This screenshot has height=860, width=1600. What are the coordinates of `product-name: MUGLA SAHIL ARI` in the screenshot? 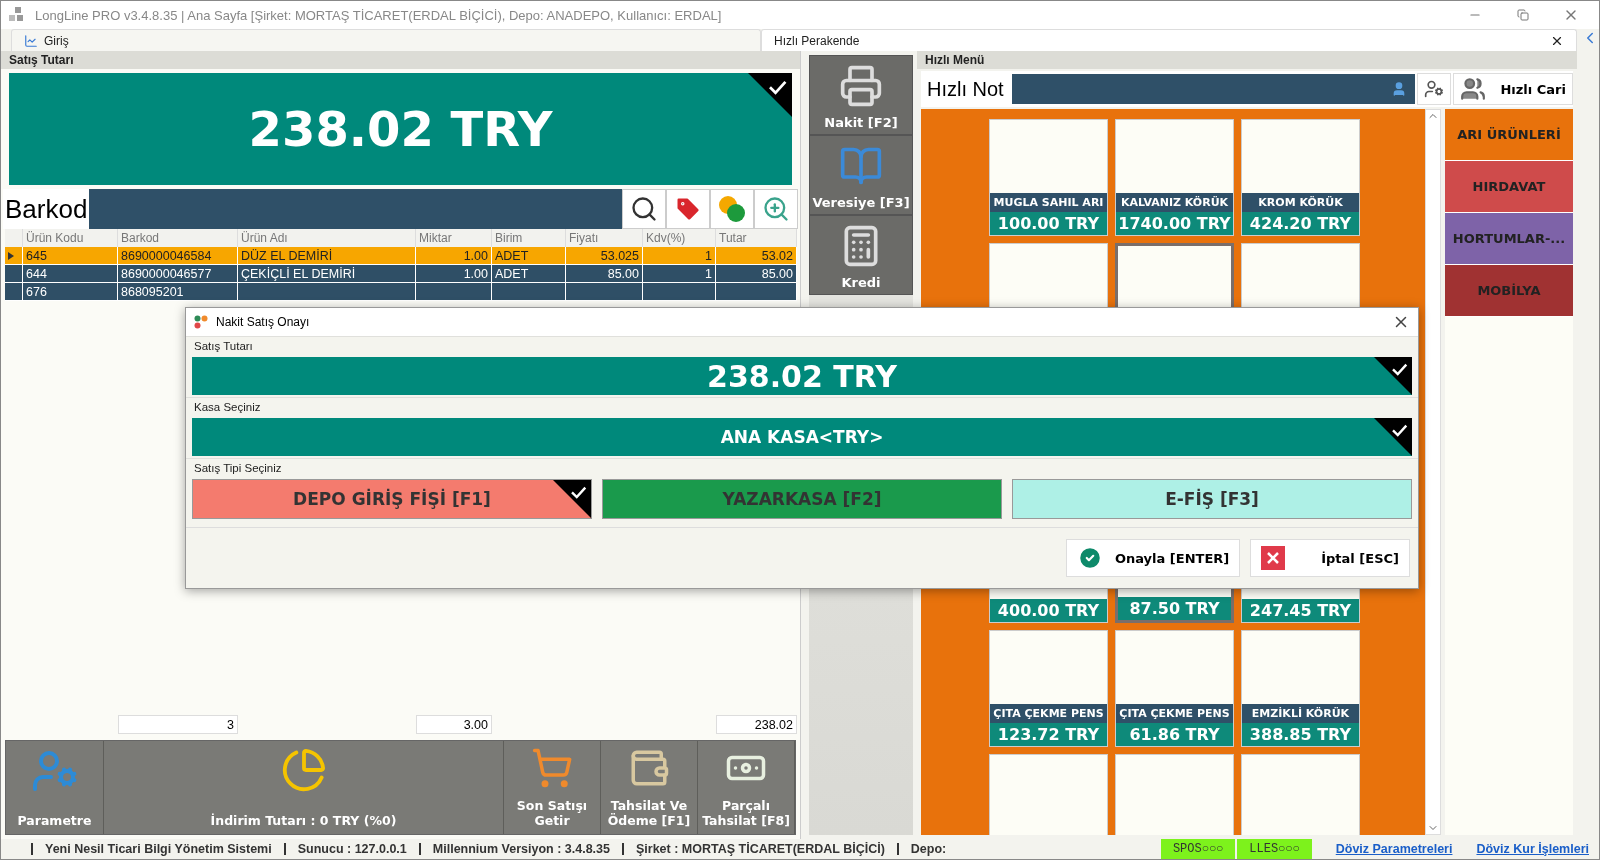 It's located at (1048, 202).